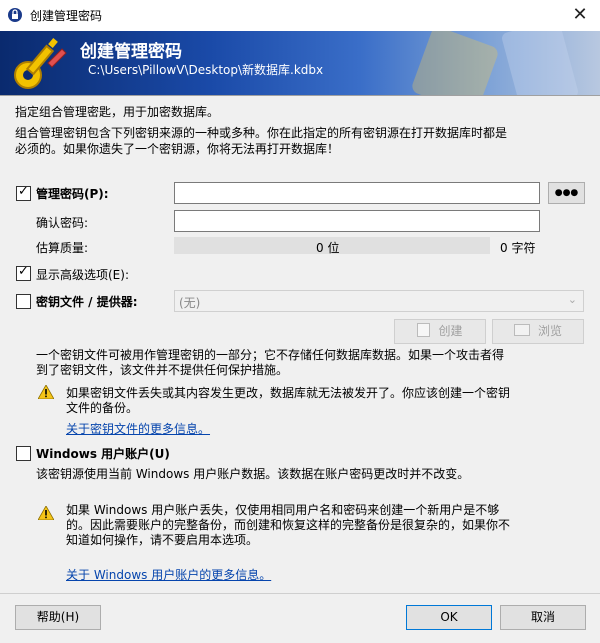 The image size is (600, 643). I want to click on key-file-select: (无) ⌄, so click(379, 301).